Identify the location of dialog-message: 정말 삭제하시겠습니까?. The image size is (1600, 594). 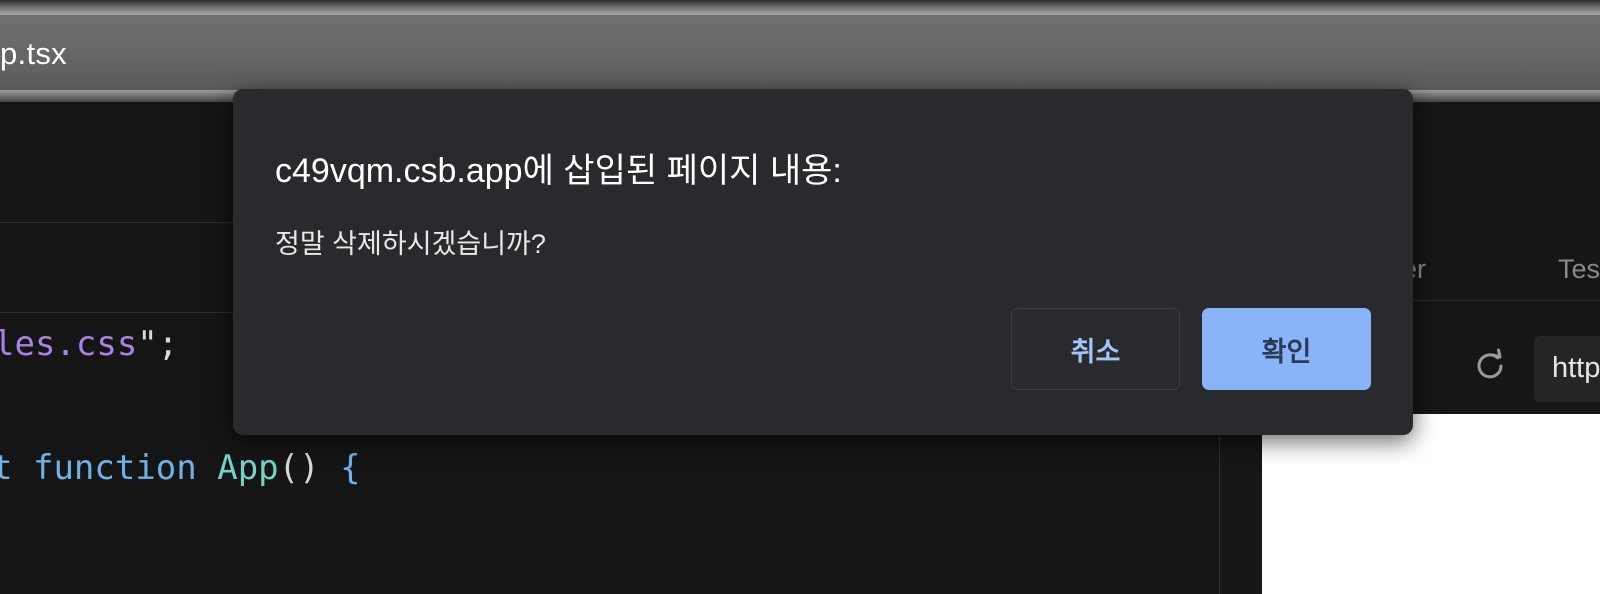
(410, 244).